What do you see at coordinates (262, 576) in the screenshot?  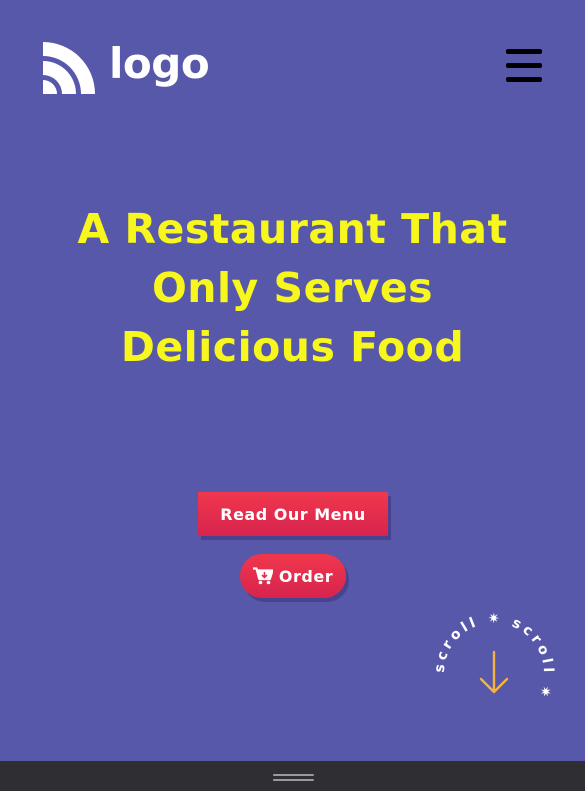 I see `cart-icon` at bounding box center [262, 576].